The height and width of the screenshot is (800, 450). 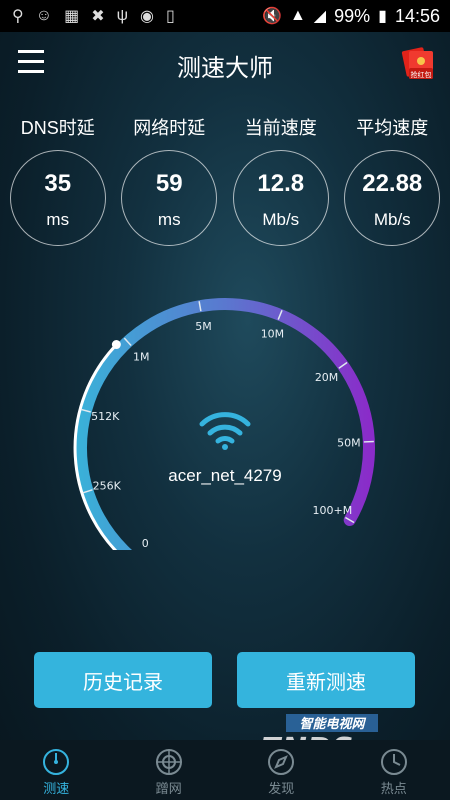 What do you see at coordinates (169, 183) in the screenshot?
I see `stat-value: 59` at bounding box center [169, 183].